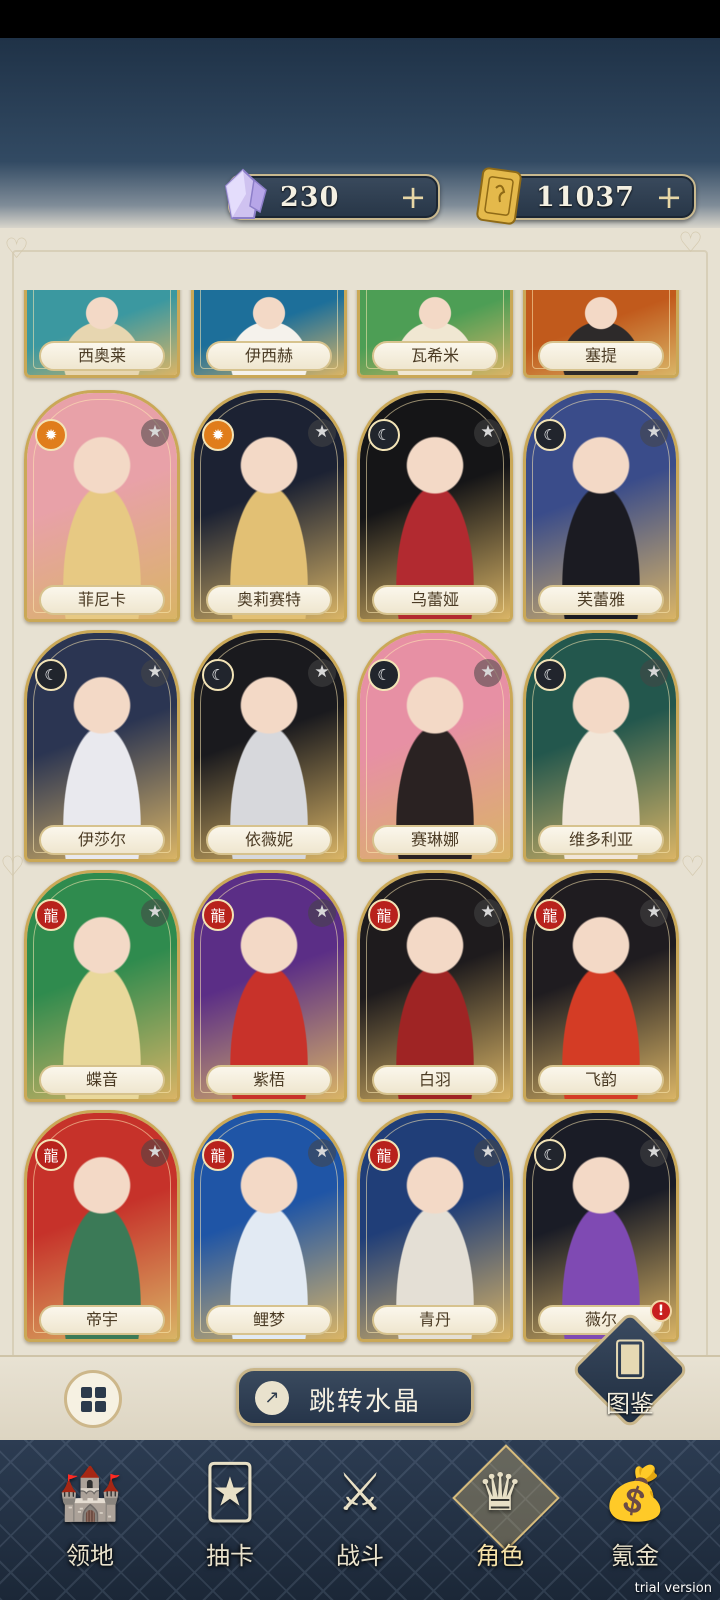  I want to click on nav-territory: 🏰 领地, so click(90, 1520).